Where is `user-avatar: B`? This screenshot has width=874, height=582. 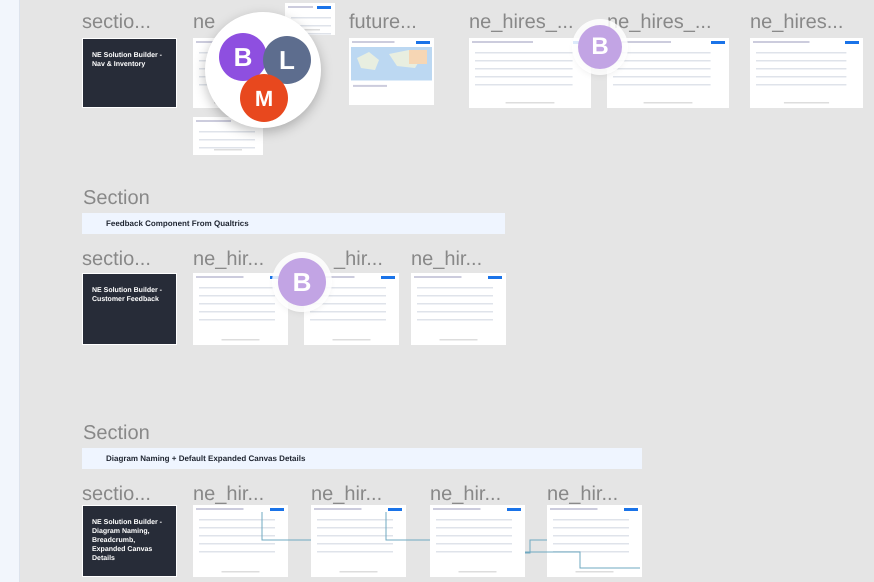
user-avatar: B is located at coordinates (302, 282).